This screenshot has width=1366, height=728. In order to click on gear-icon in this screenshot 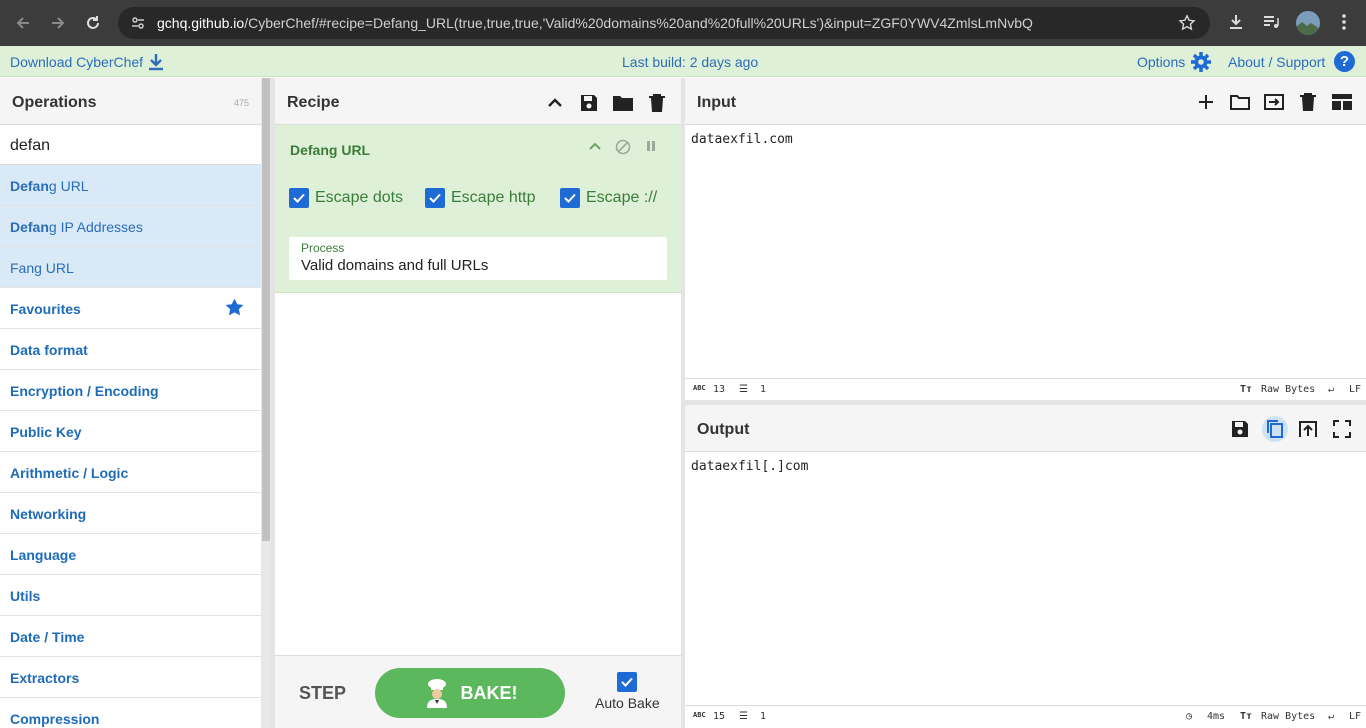, I will do `click(1201, 62)`.